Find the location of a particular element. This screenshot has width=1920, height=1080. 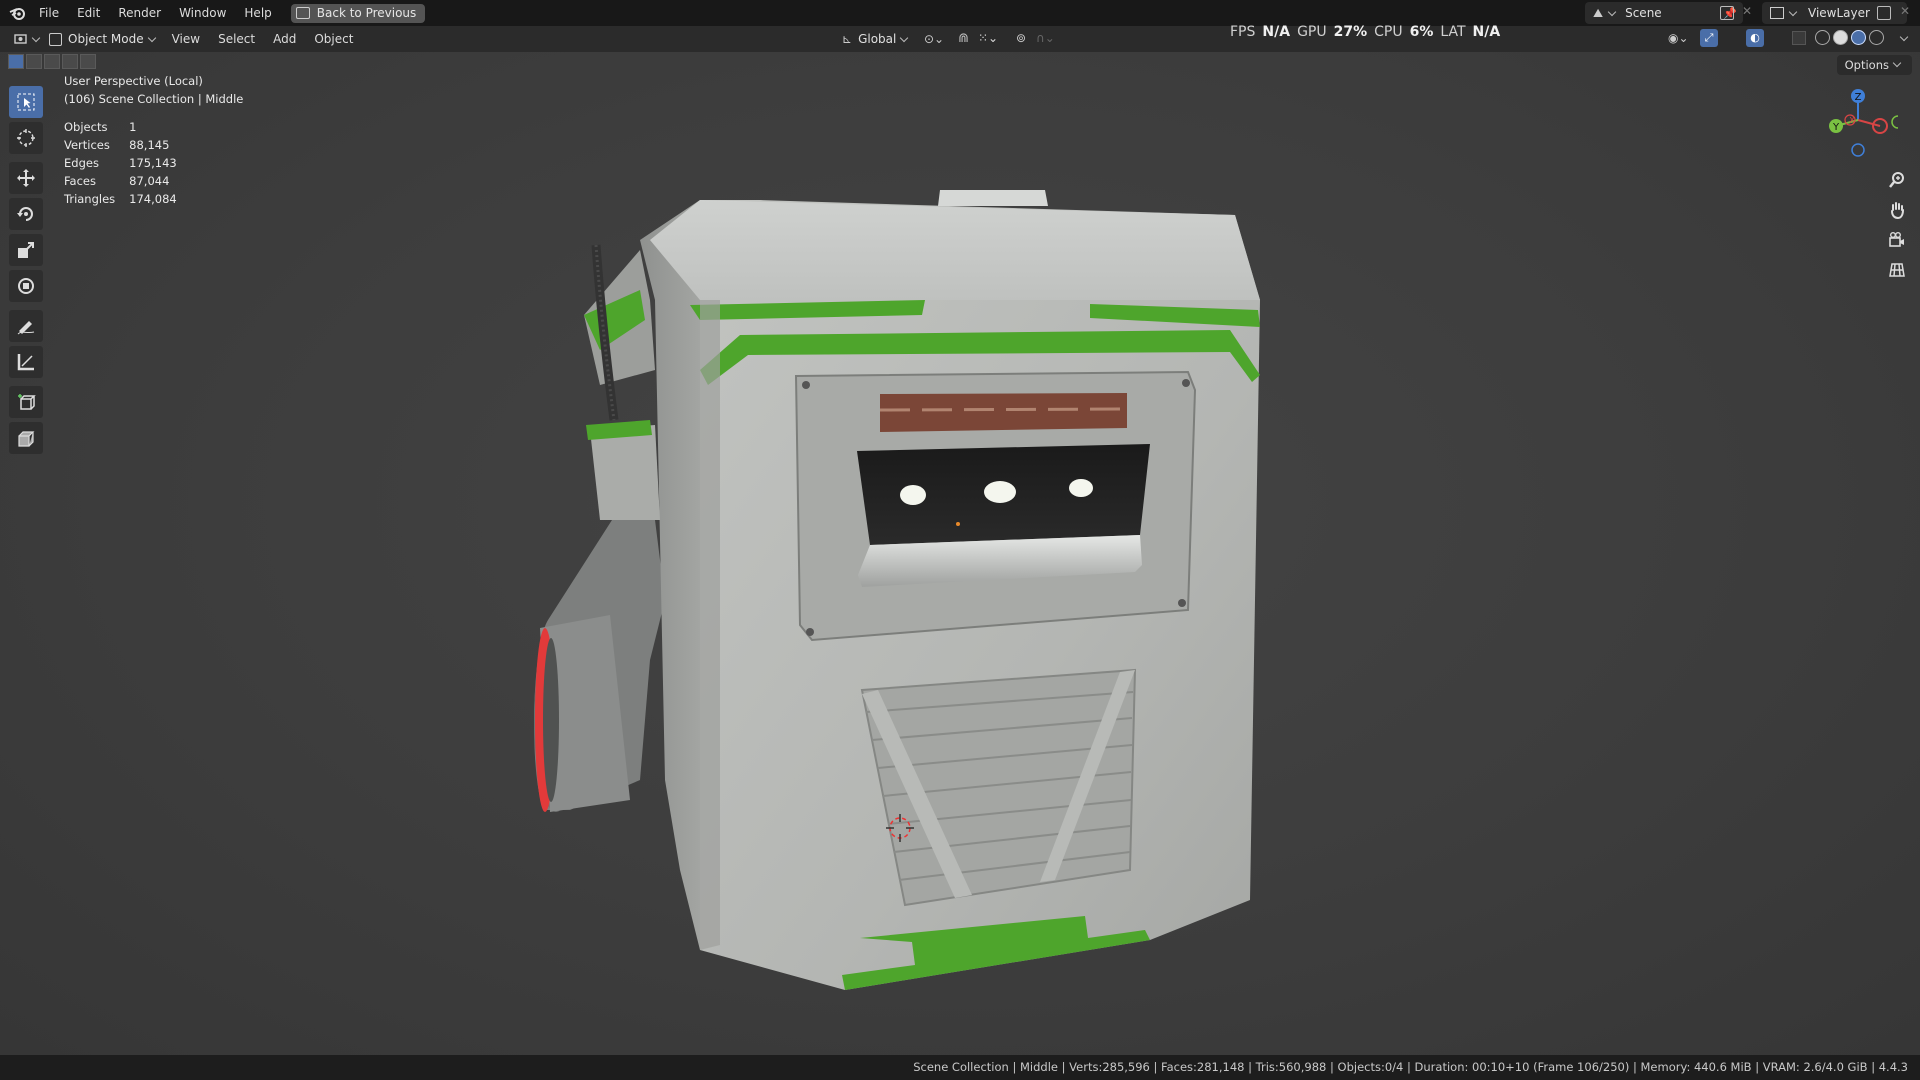

snap-toggle-icon: ⋒ is located at coordinates (963, 38).